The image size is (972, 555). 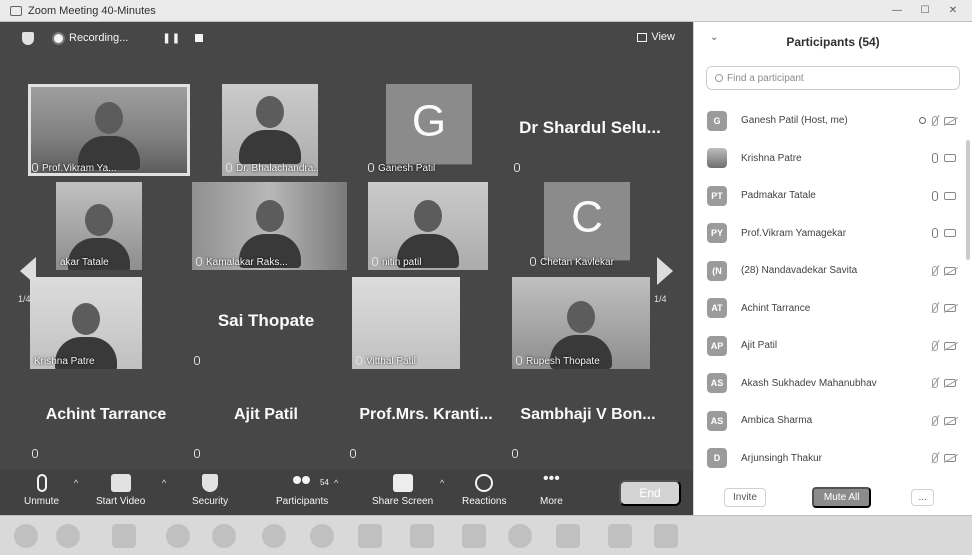 I want to click on participant-name: Achint Tarrance, so click(x=776, y=308).